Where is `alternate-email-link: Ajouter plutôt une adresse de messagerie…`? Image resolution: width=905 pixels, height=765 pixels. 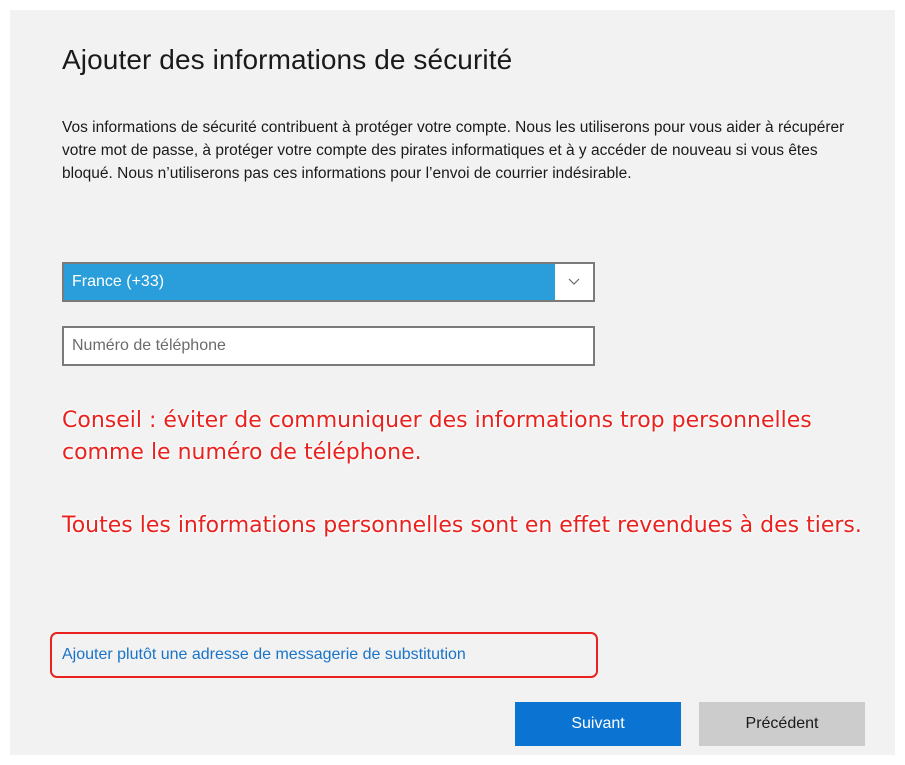
alternate-email-link: Ajouter plutôt une adresse de messagerie… is located at coordinates (264, 655).